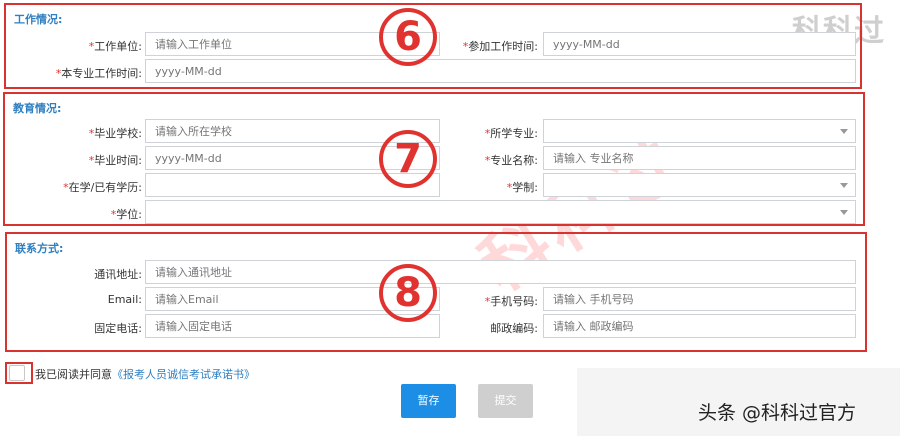 The height and width of the screenshot is (436, 900). What do you see at coordinates (699, 299) in the screenshot?
I see `mobile-input` at bounding box center [699, 299].